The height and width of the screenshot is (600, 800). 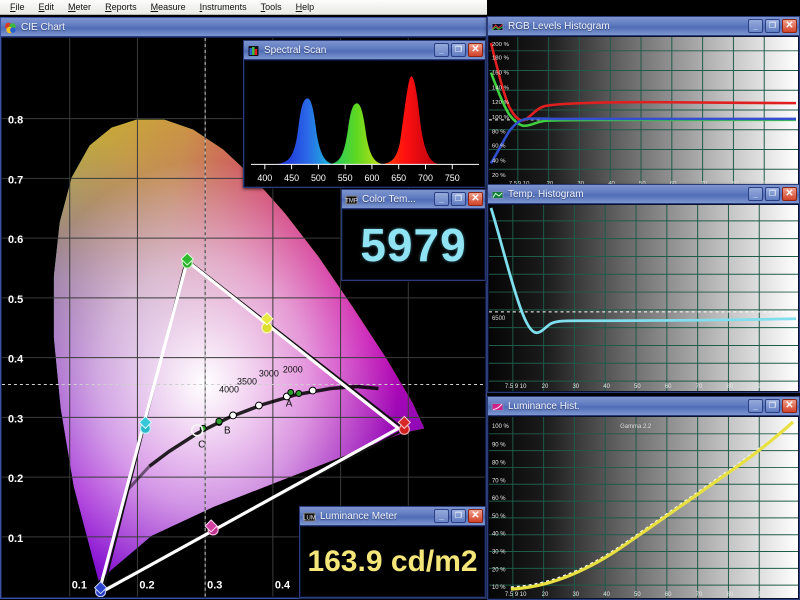 What do you see at coordinates (223, 7) in the screenshot?
I see `menu-item-instruments: Instruments` at bounding box center [223, 7].